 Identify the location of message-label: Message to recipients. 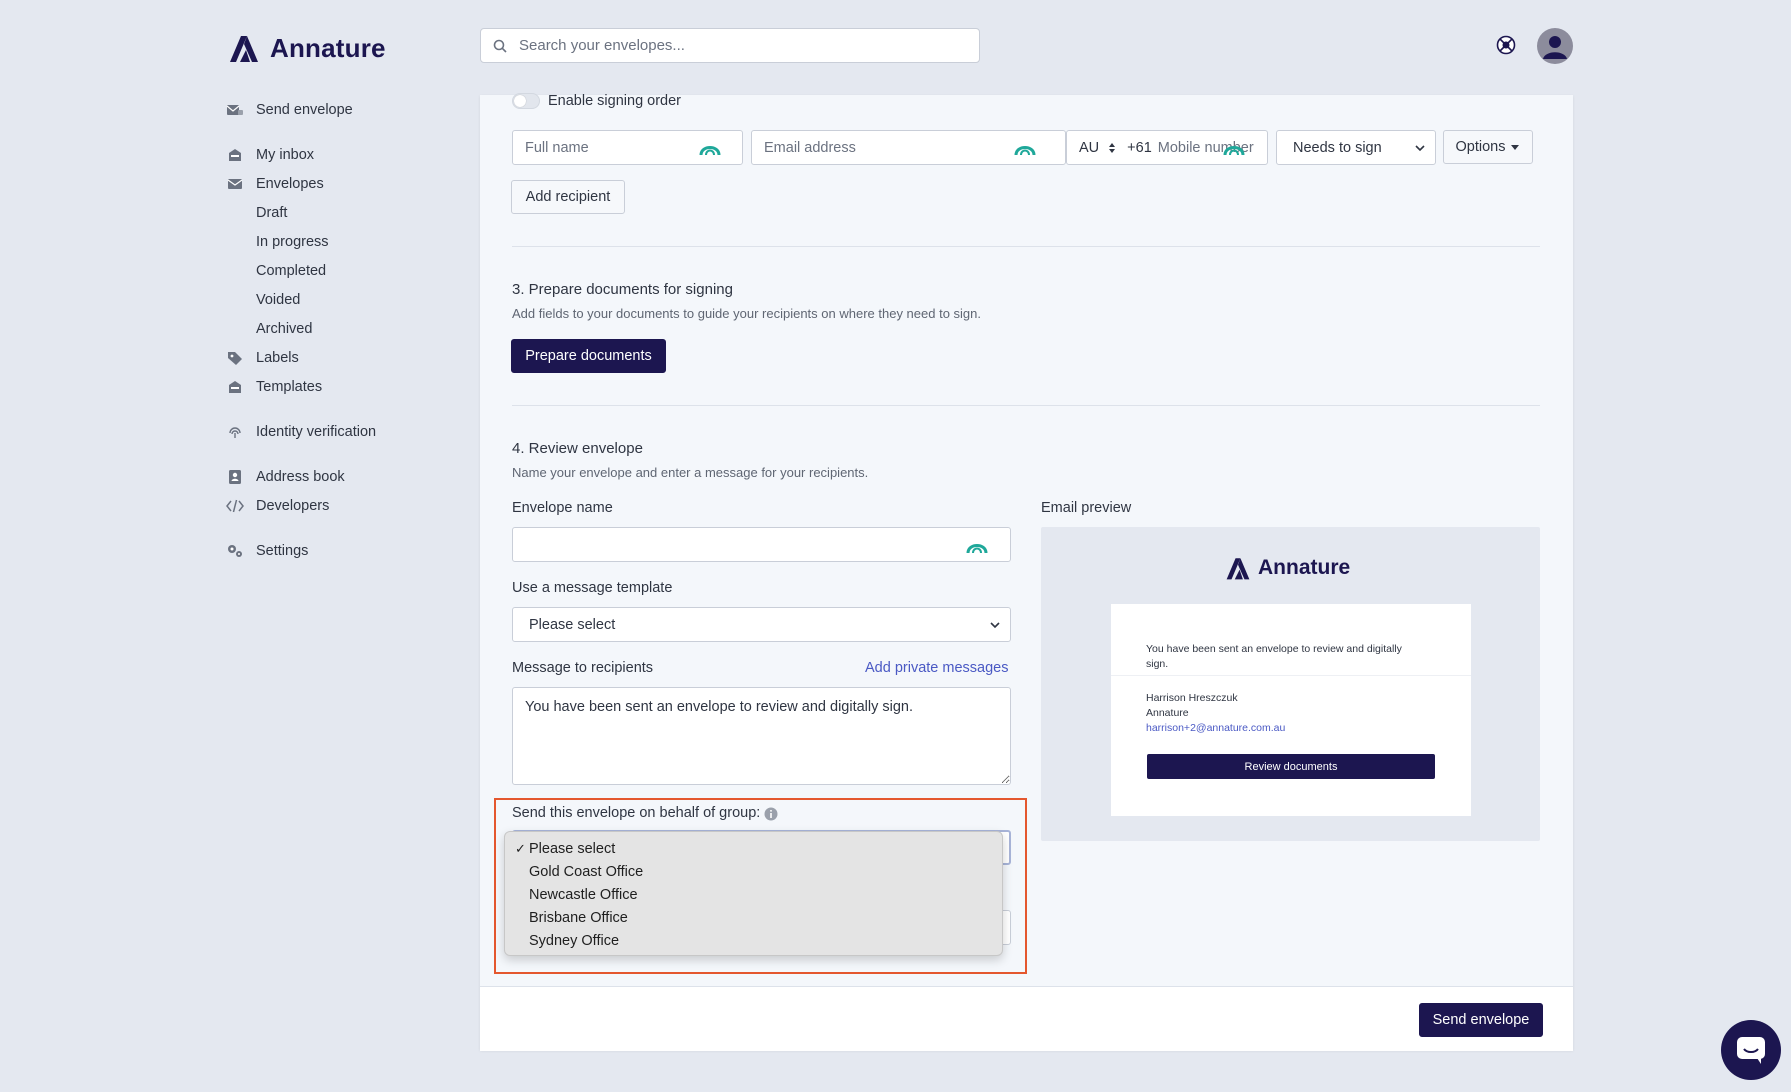
(583, 668).